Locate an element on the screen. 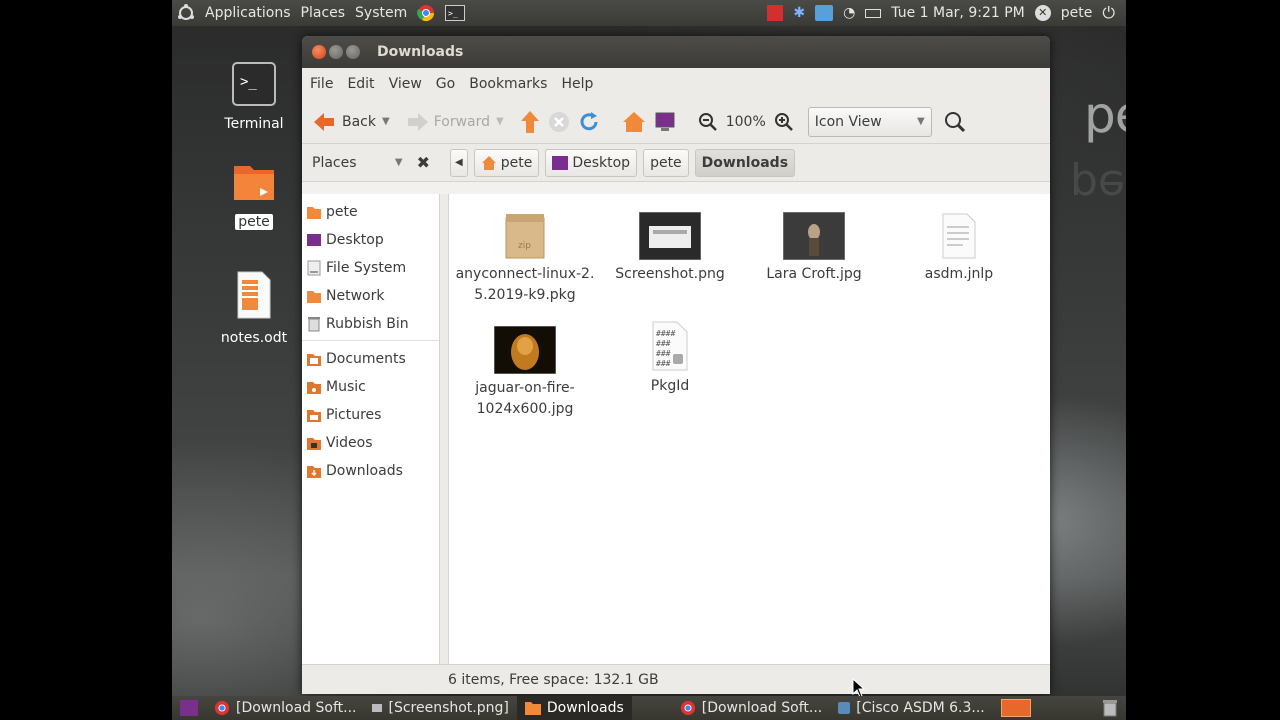 This screenshot has height=720, width=1280. breadcrumb-left-arrow: ◀ is located at coordinates (459, 162).